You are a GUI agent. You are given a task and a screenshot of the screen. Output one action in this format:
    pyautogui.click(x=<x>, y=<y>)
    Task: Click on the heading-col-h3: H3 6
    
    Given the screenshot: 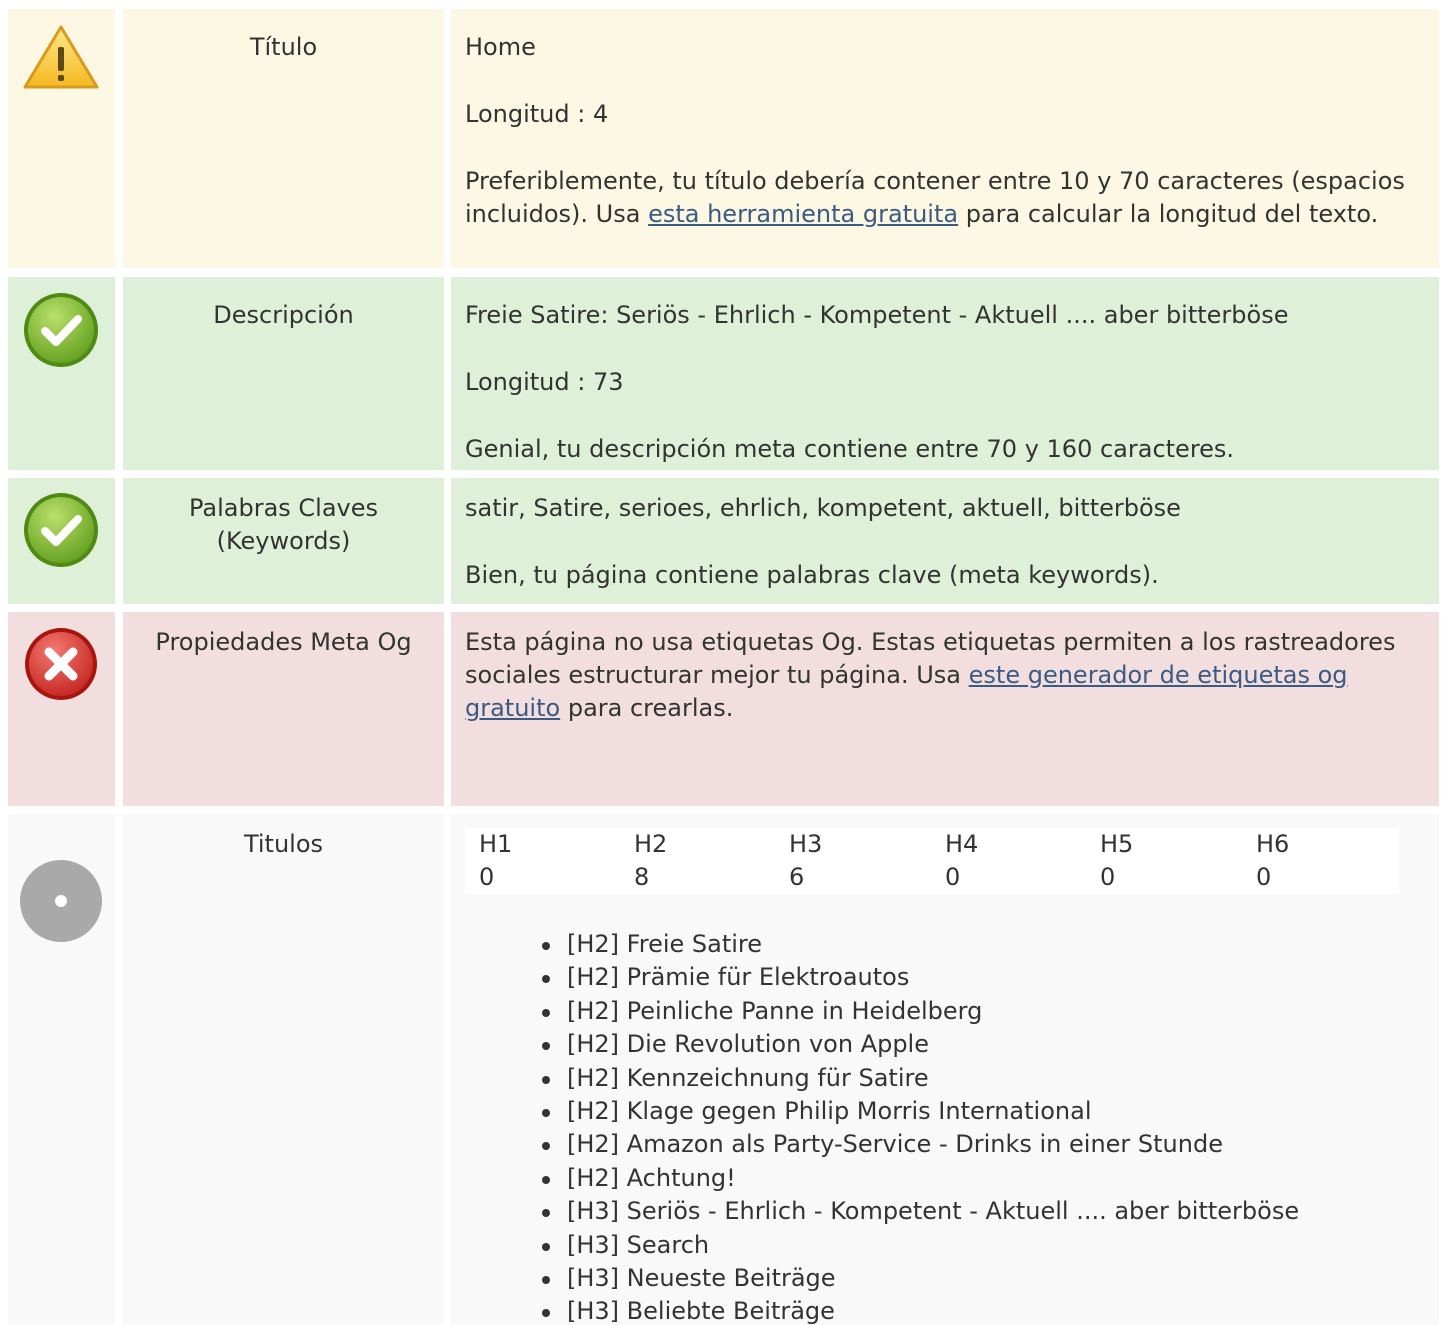 What is the action you would take?
    pyautogui.click(x=806, y=860)
    